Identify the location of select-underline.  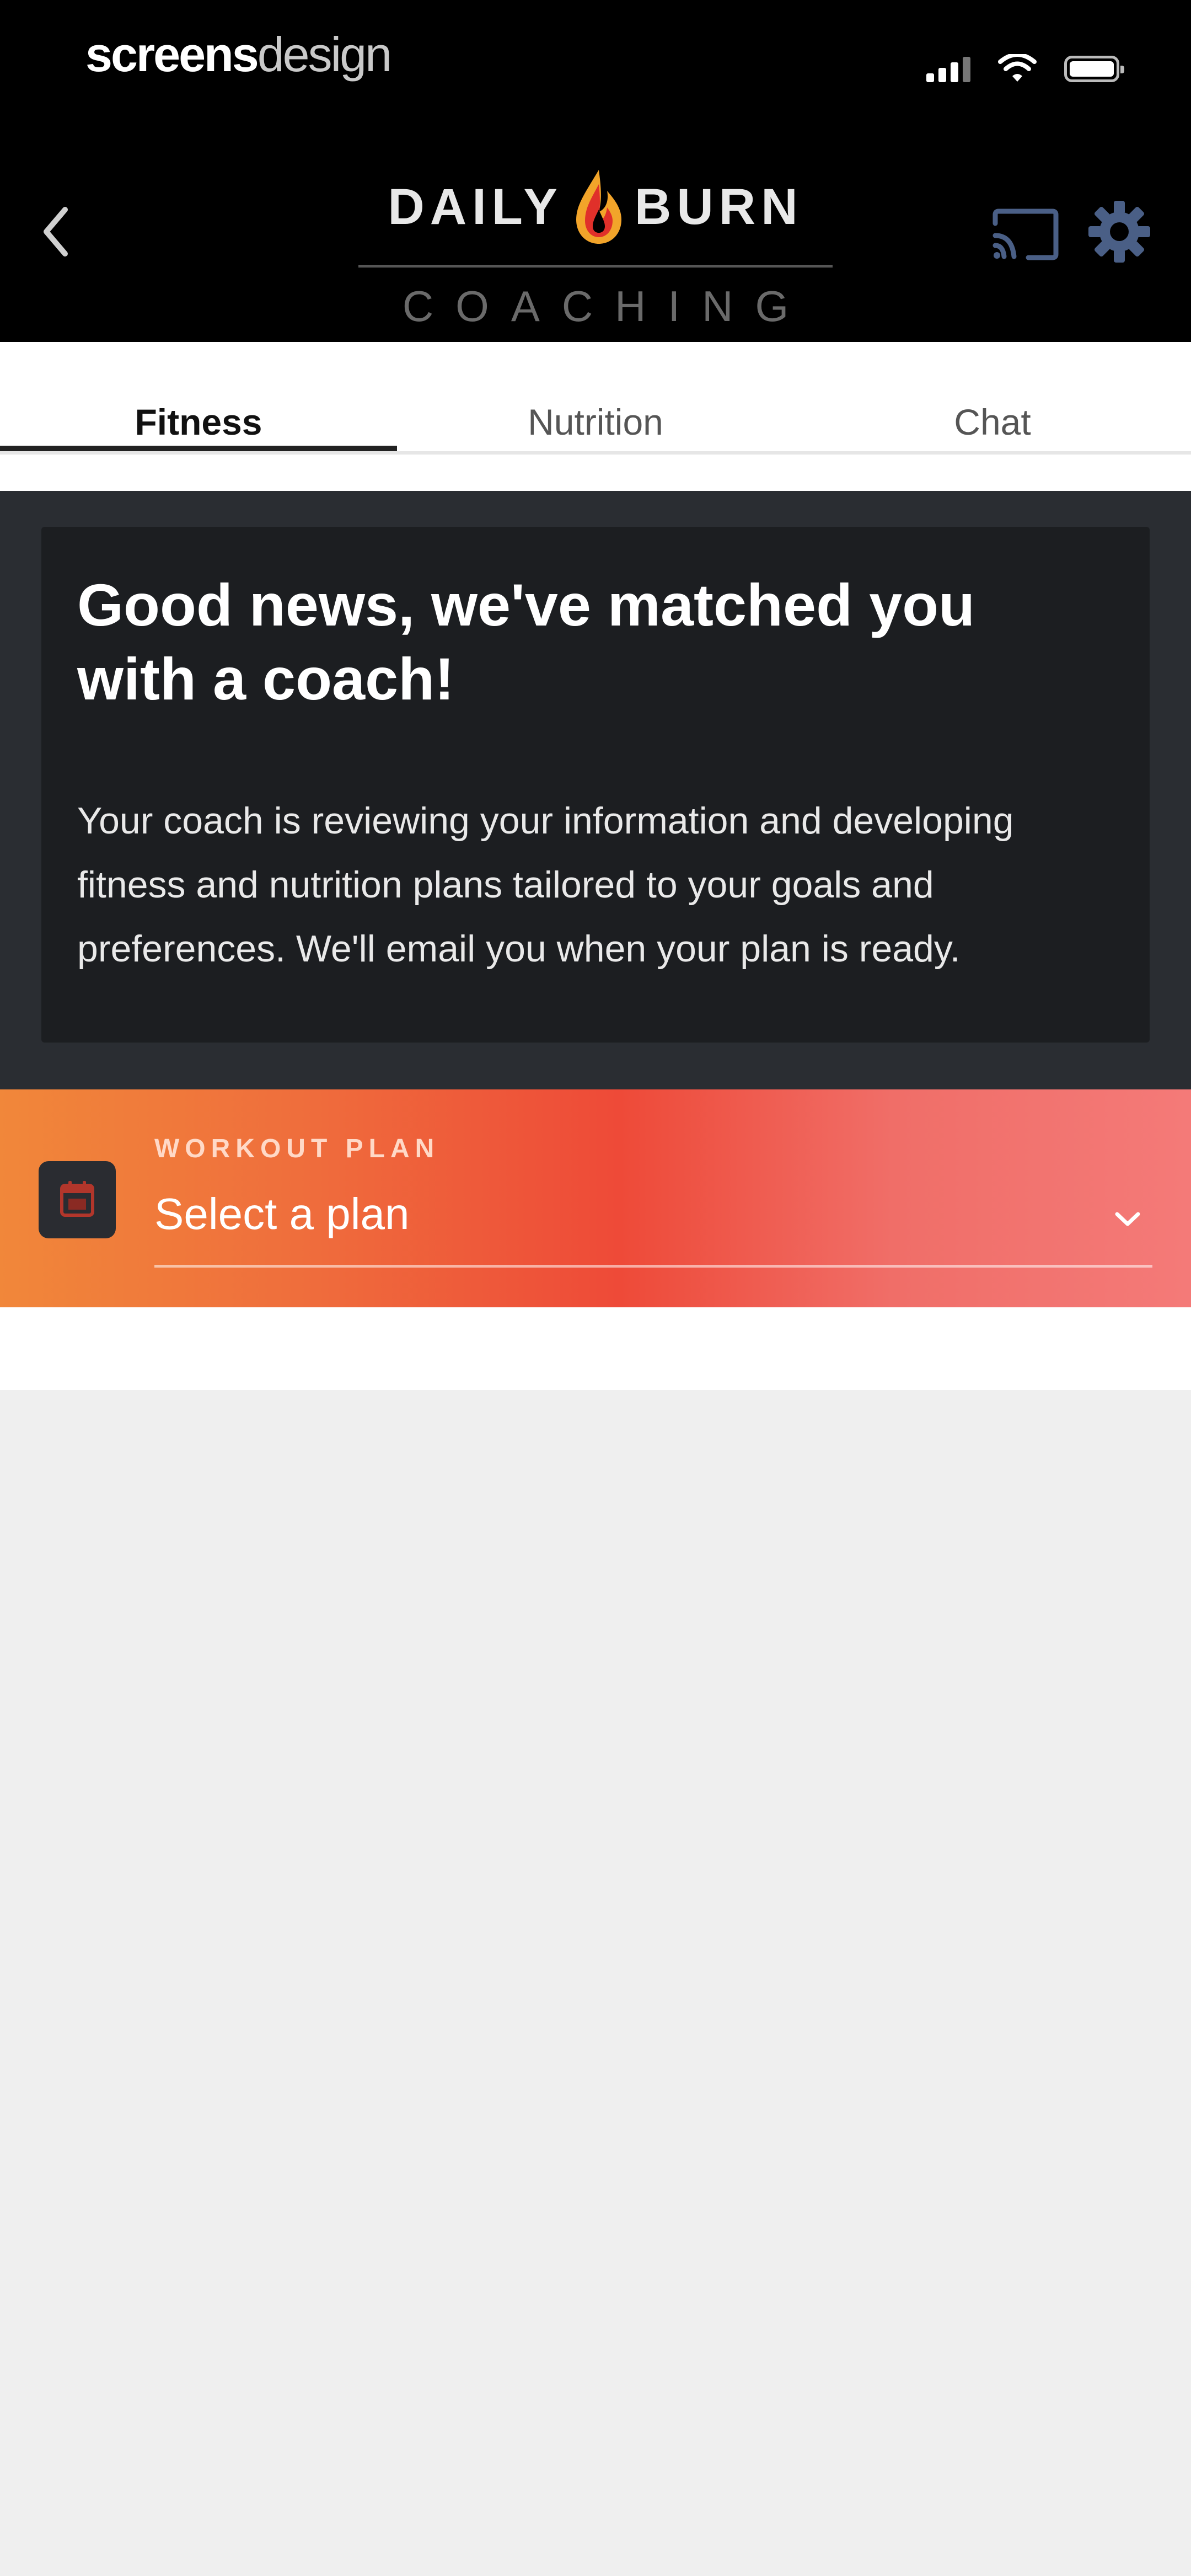
(653, 1266).